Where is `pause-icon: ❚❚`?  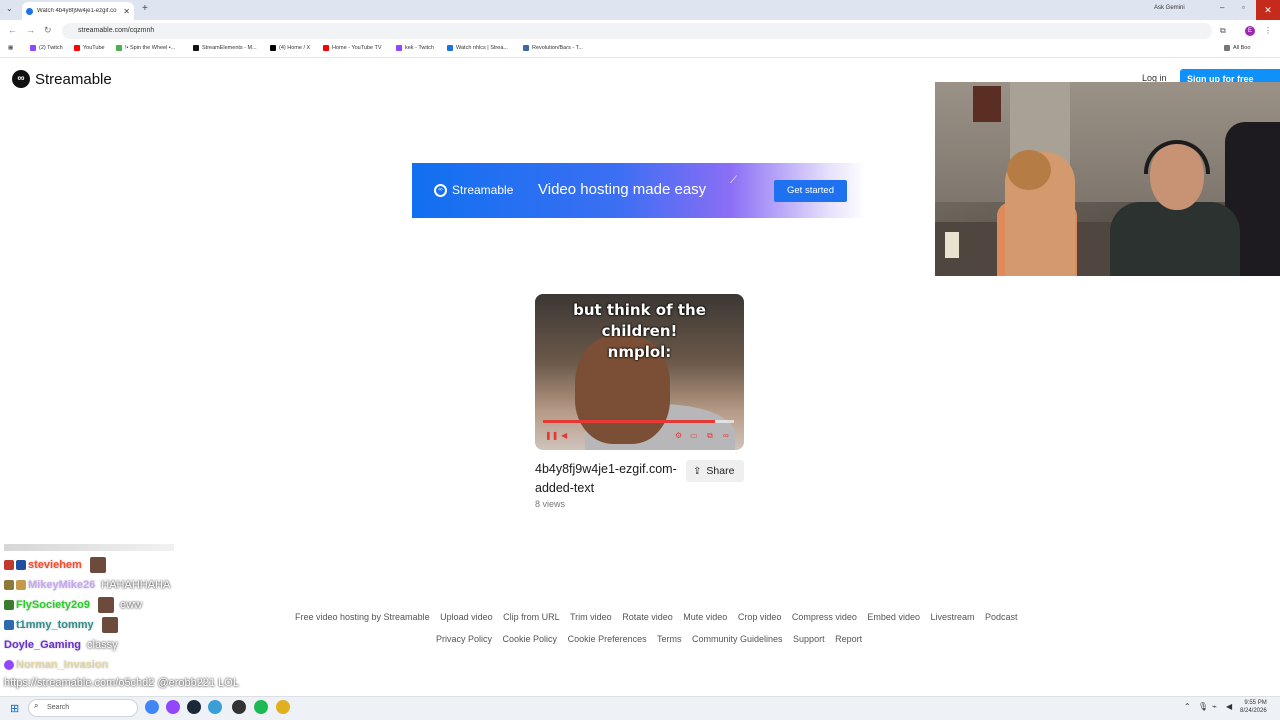 pause-icon: ❚❚ is located at coordinates (551, 435).